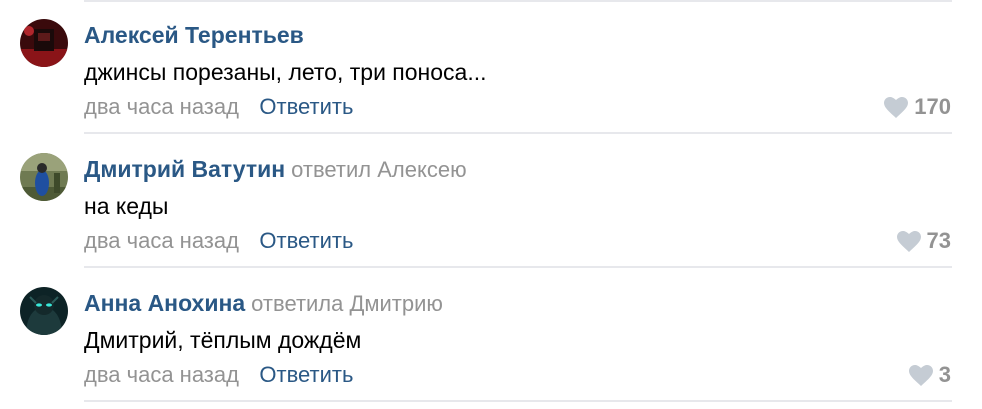 Image resolution: width=982 pixels, height=409 pixels. What do you see at coordinates (164, 303) in the screenshot?
I see `author-name: Анна Анохина` at bounding box center [164, 303].